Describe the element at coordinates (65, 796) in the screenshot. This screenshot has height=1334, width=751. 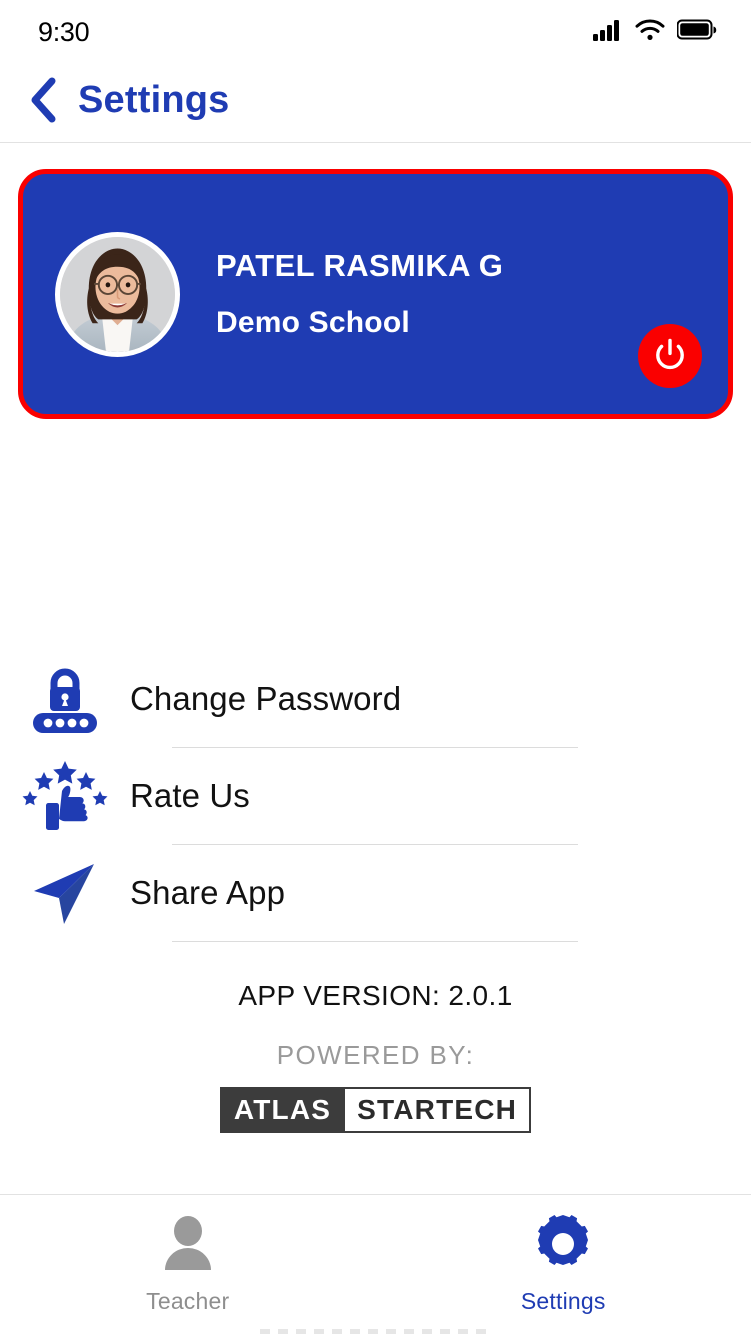
I see `thumbs-up-stars-icon` at that location.